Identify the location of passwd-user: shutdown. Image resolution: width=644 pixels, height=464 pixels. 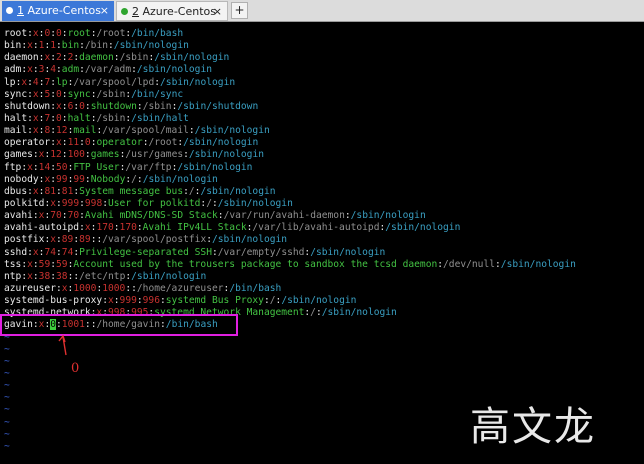
(27, 106).